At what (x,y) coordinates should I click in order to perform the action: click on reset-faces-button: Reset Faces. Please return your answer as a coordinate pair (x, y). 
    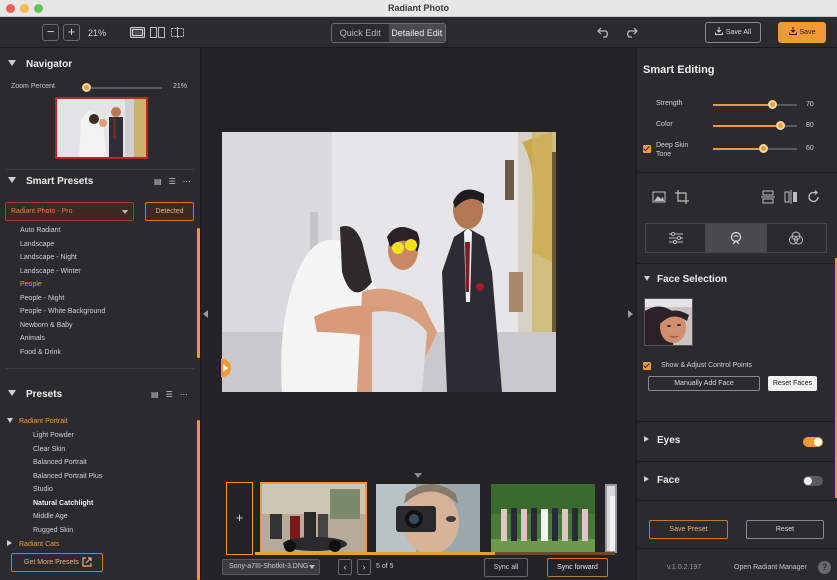
    Looking at the image, I should click on (792, 383).